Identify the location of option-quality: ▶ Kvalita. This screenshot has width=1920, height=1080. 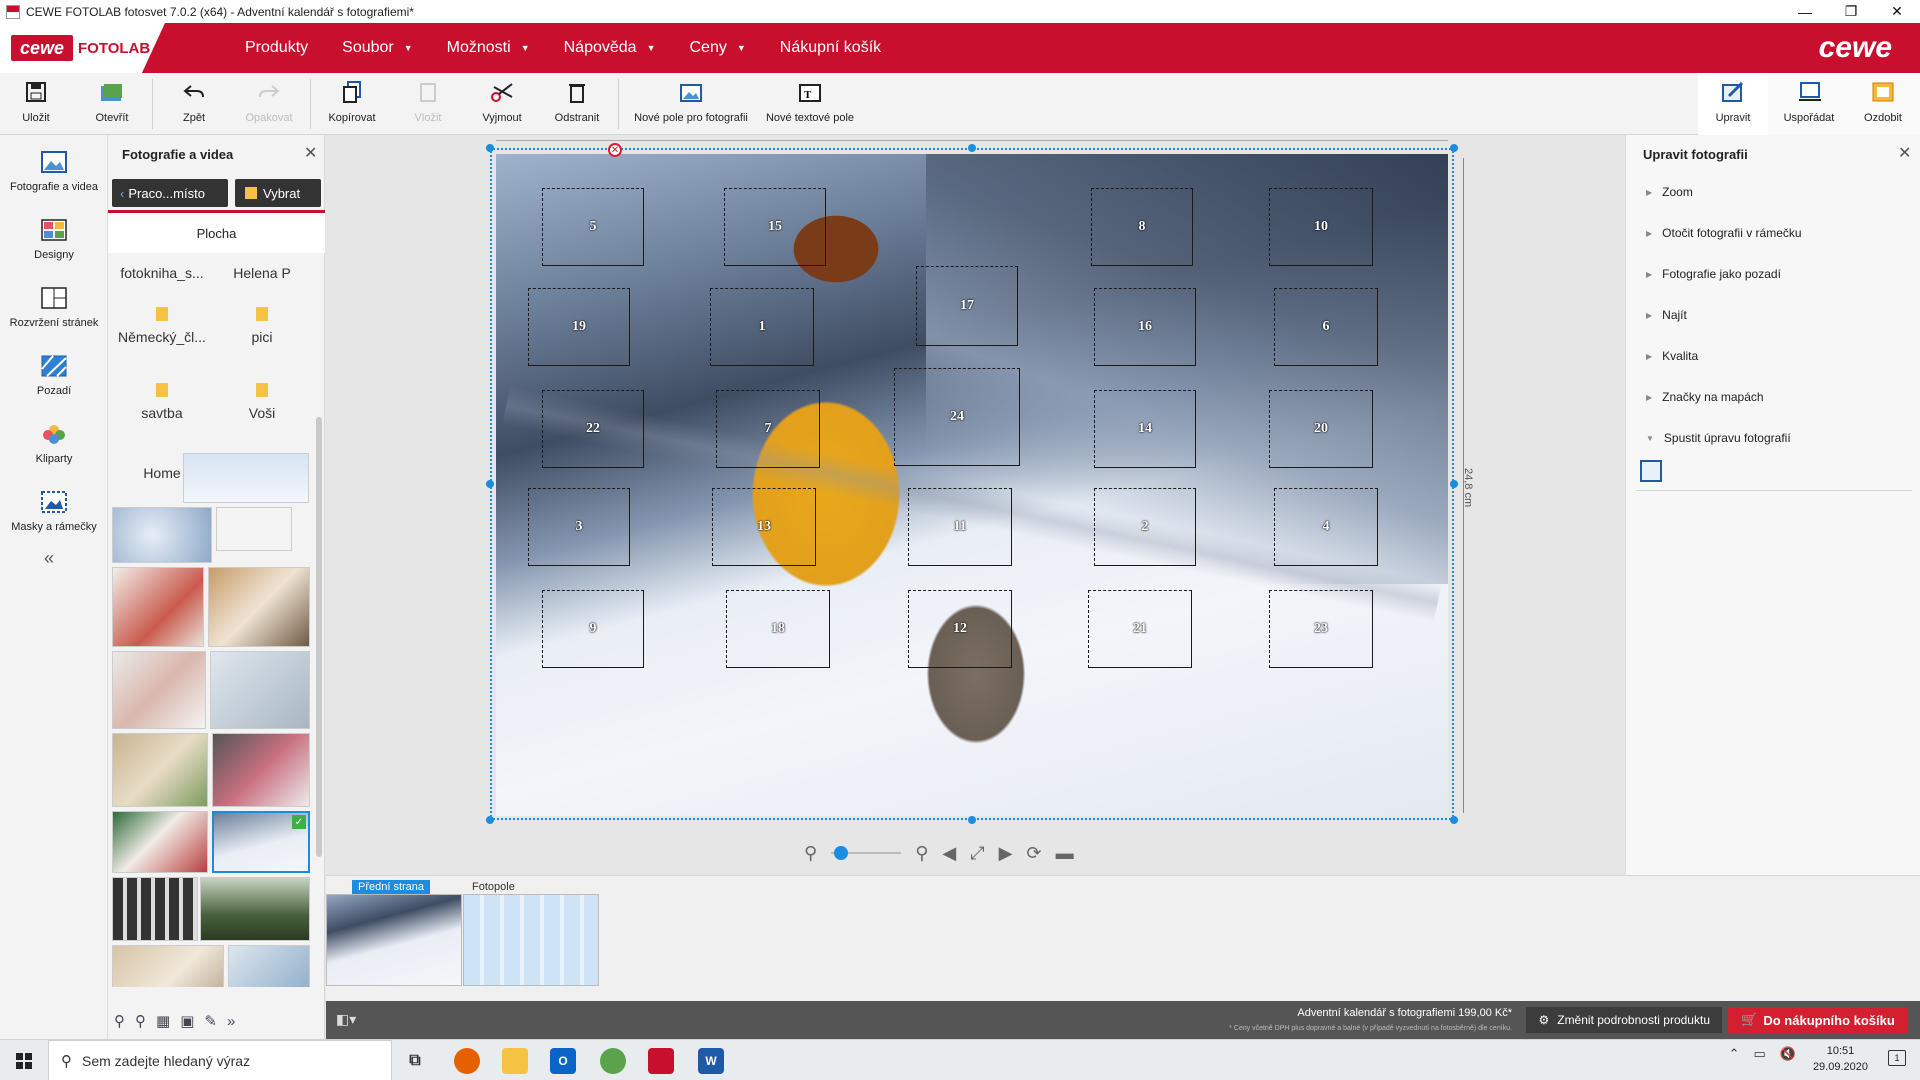
(1672, 356).